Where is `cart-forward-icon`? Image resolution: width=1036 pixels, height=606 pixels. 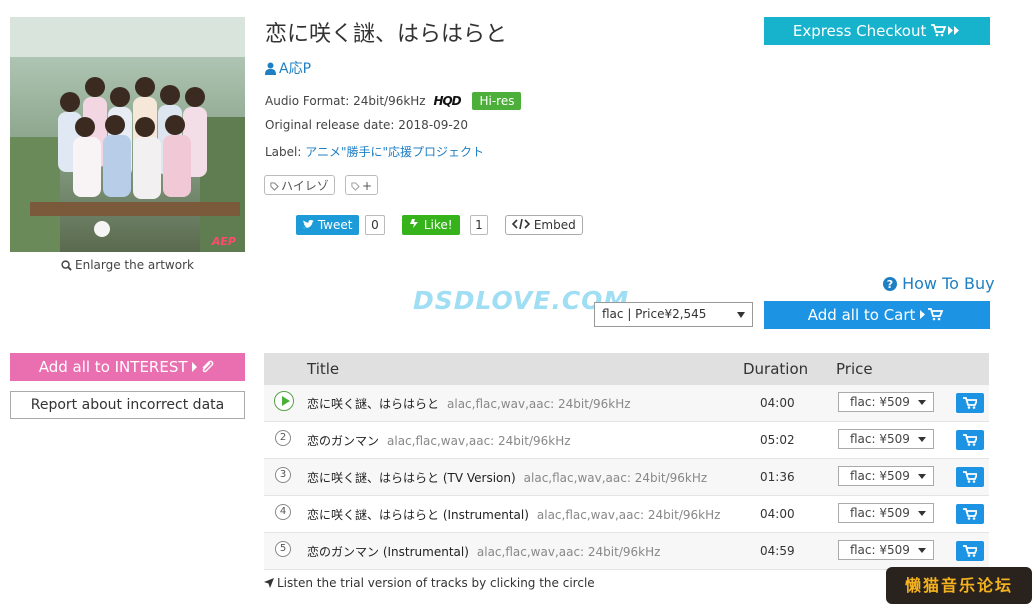 cart-forward-icon is located at coordinates (945, 30).